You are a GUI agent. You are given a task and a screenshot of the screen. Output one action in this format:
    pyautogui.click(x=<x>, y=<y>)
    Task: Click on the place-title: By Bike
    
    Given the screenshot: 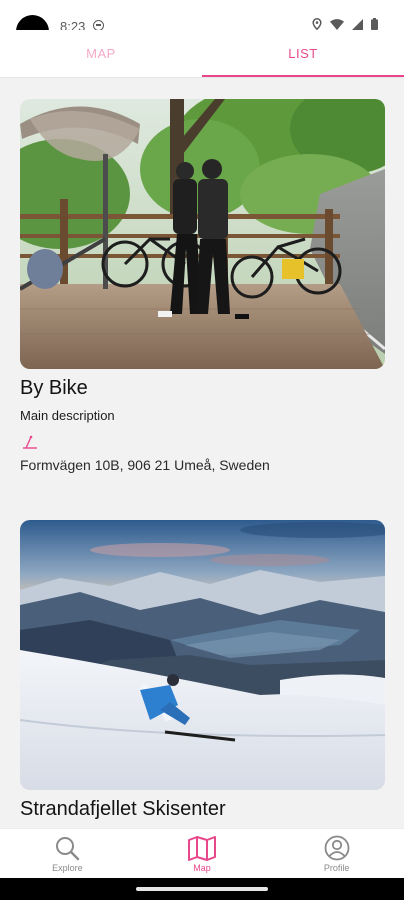 What is the action you would take?
    pyautogui.click(x=54, y=388)
    